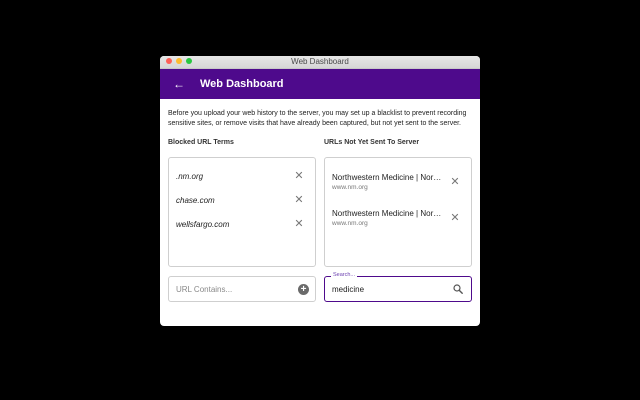 This screenshot has width=640, height=400. I want to click on back-button: ←, so click(179, 84).